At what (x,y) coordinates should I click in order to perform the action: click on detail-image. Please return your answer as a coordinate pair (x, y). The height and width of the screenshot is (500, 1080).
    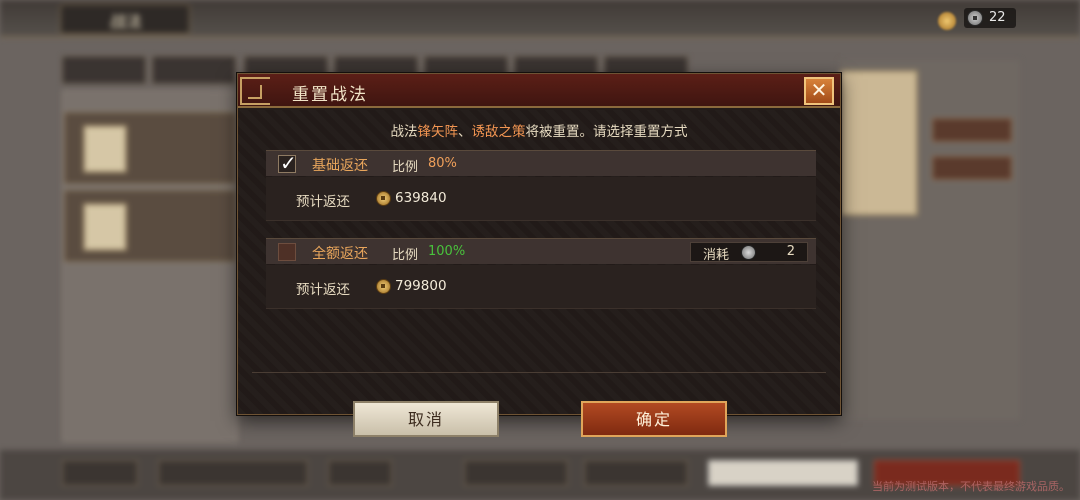
    Looking at the image, I should click on (879, 143).